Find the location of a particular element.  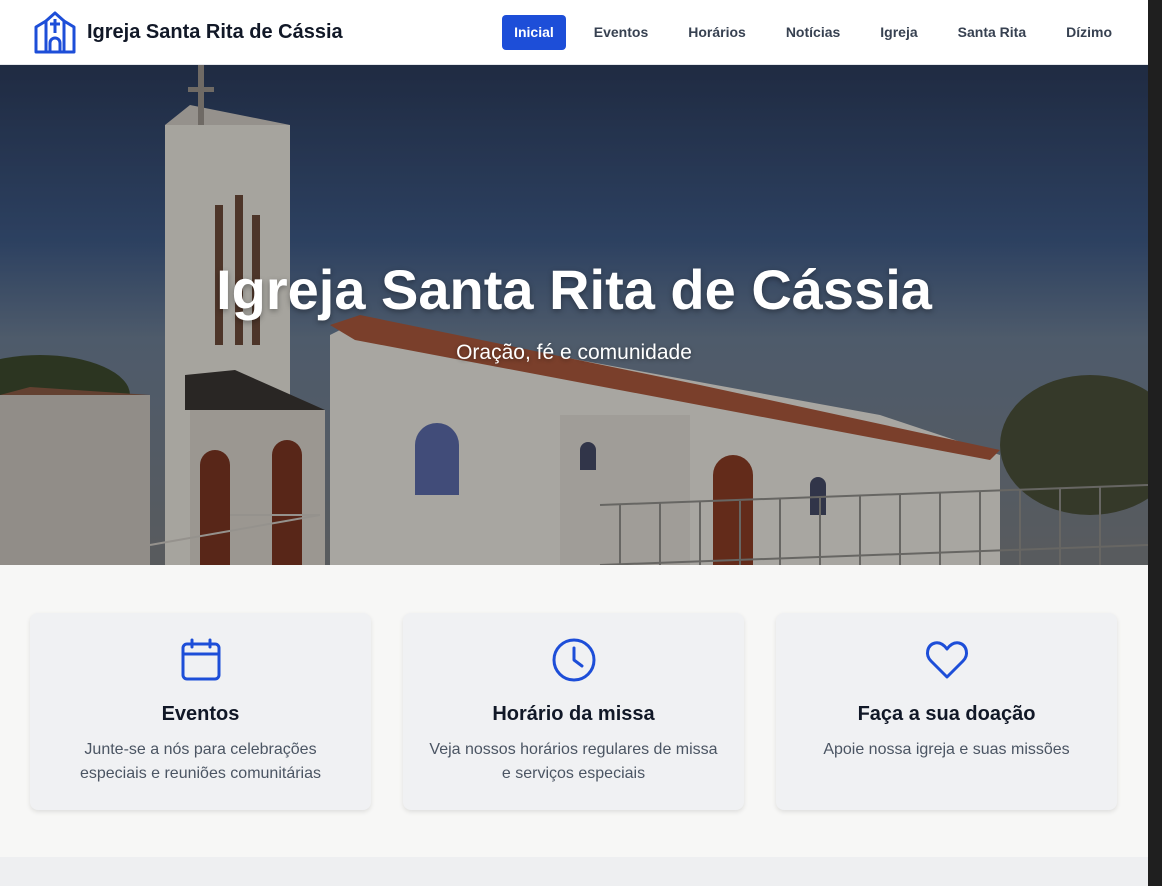

brand: Igreja Santa Rita de Cássia is located at coordinates (187, 32).